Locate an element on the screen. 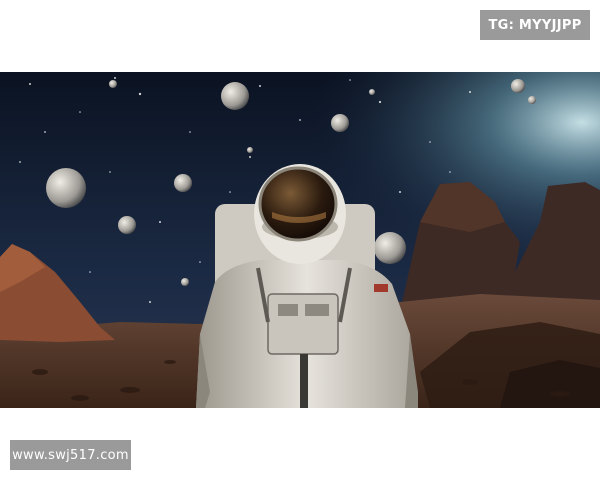  website-watermark: www.swj517.com is located at coordinates (70, 455).